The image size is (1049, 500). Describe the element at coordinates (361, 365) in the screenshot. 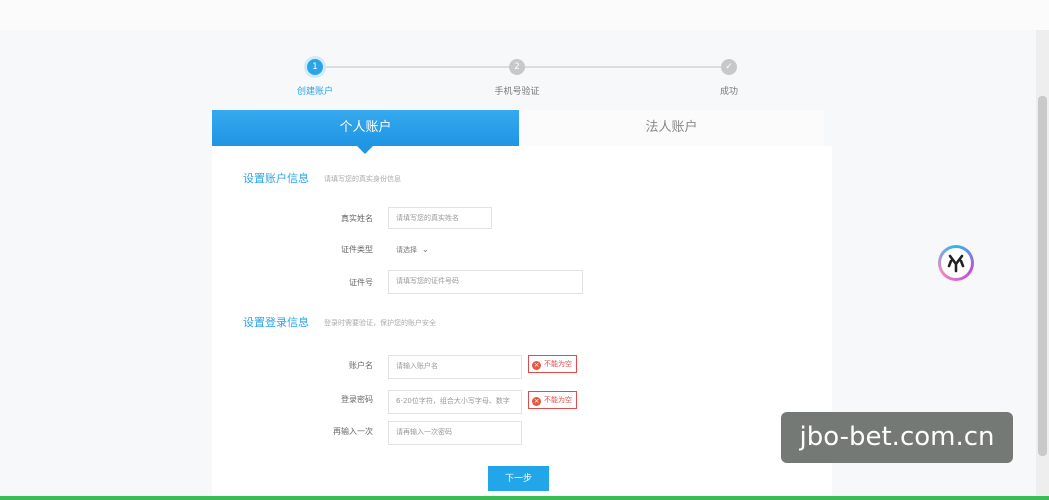

I see `username-label: 账户名` at that location.